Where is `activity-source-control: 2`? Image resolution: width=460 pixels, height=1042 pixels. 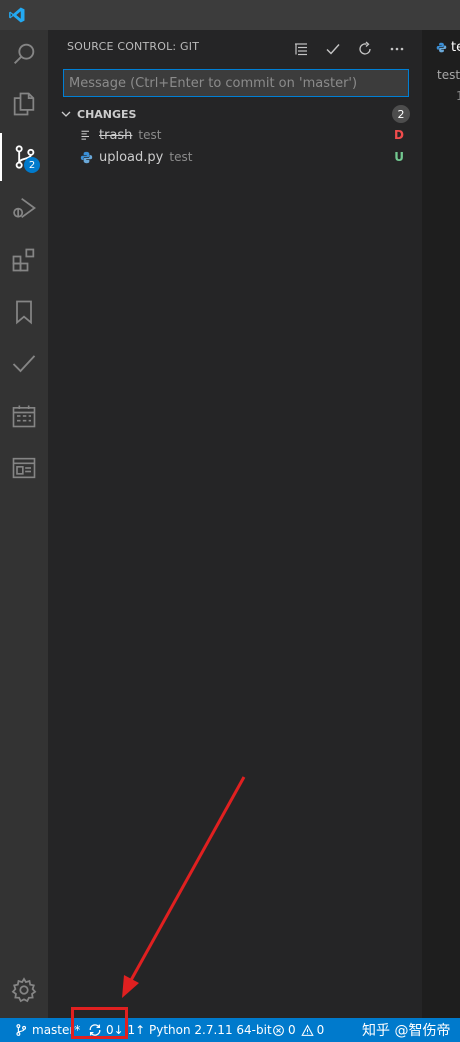
activity-source-control: 2 is located at coordinates (24, 157).